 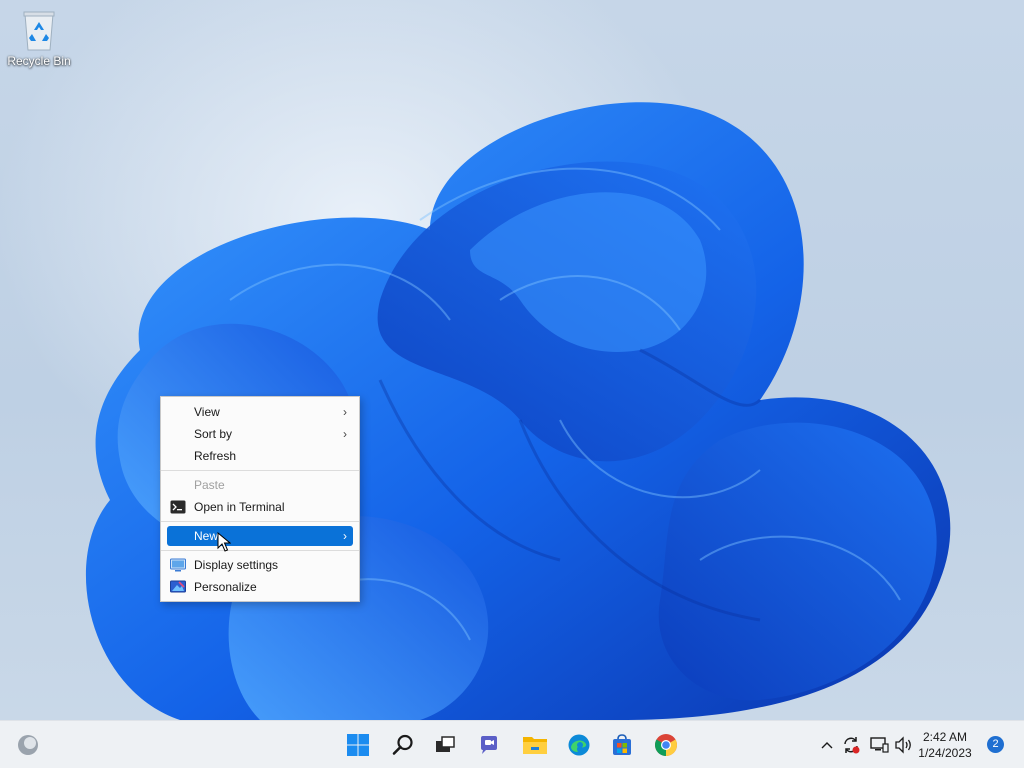 I want to click on chrome-button, so click(x=666, y=745).